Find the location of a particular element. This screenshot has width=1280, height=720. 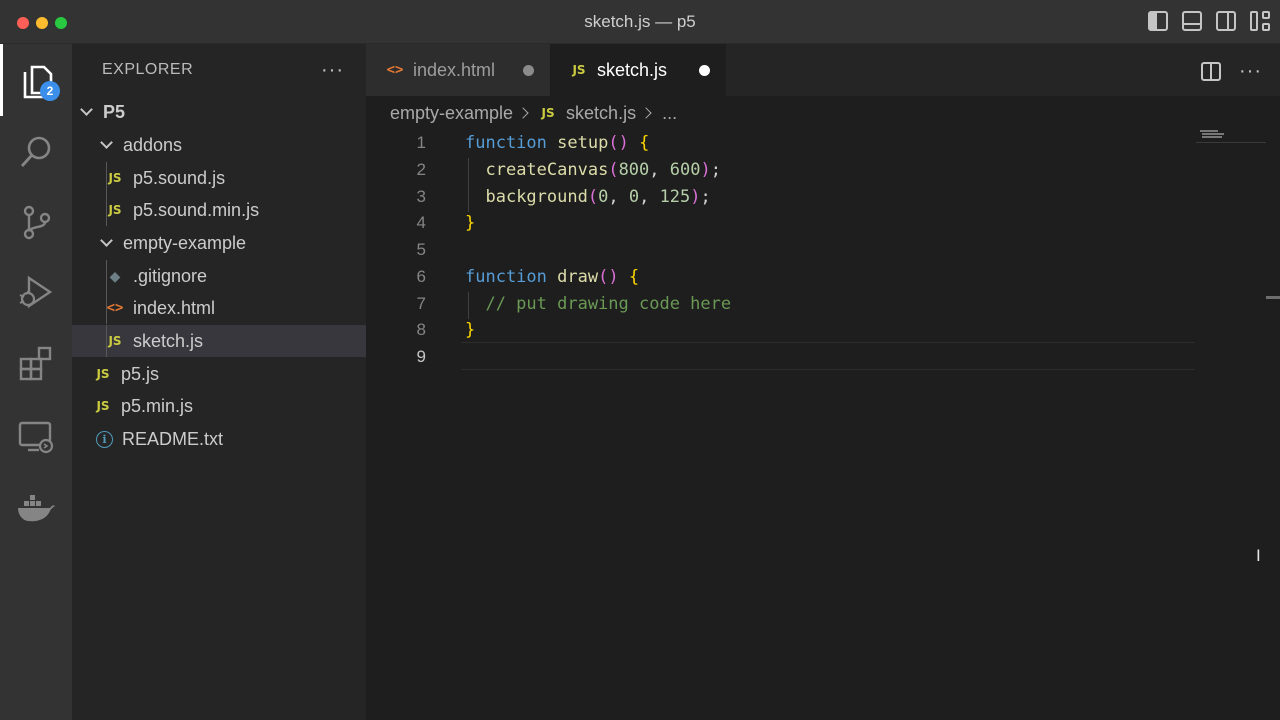

vertical-scrollbar is located at coordinates (1273, 297).